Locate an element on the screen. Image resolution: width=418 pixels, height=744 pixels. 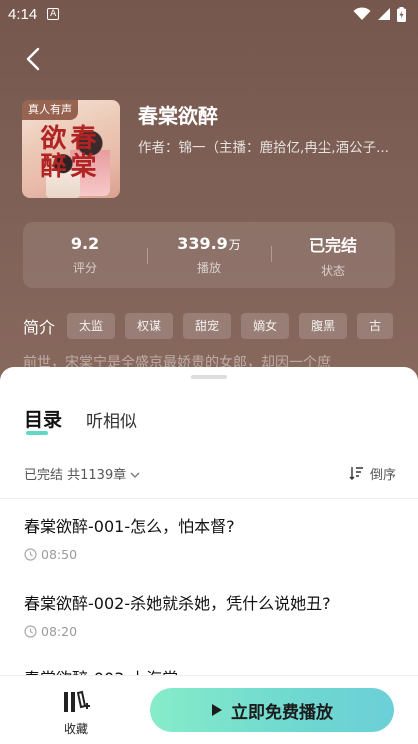
book-cover: 春棠欲醉 真人有声 is located at coordinates (71, 149).